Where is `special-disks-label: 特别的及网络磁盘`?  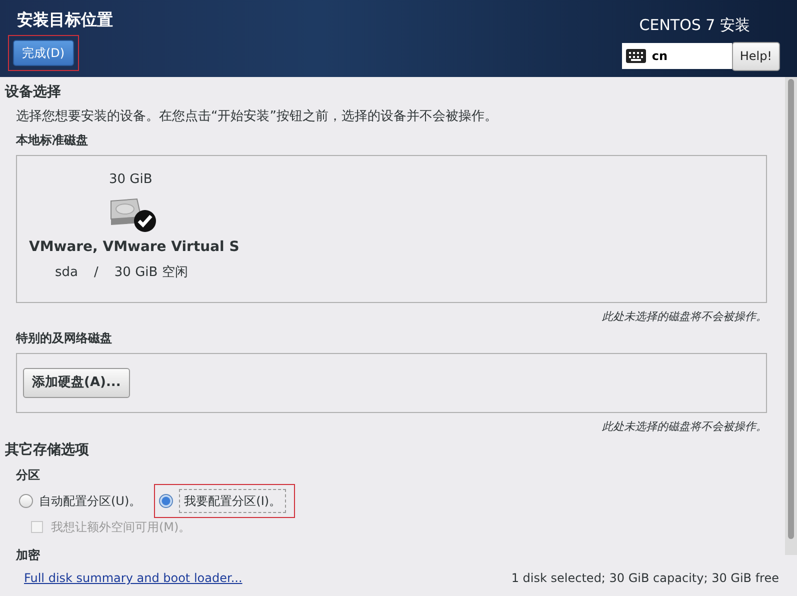 special-disks-label: 特别的及网络磁盘 is located at coordinates (64, 338).